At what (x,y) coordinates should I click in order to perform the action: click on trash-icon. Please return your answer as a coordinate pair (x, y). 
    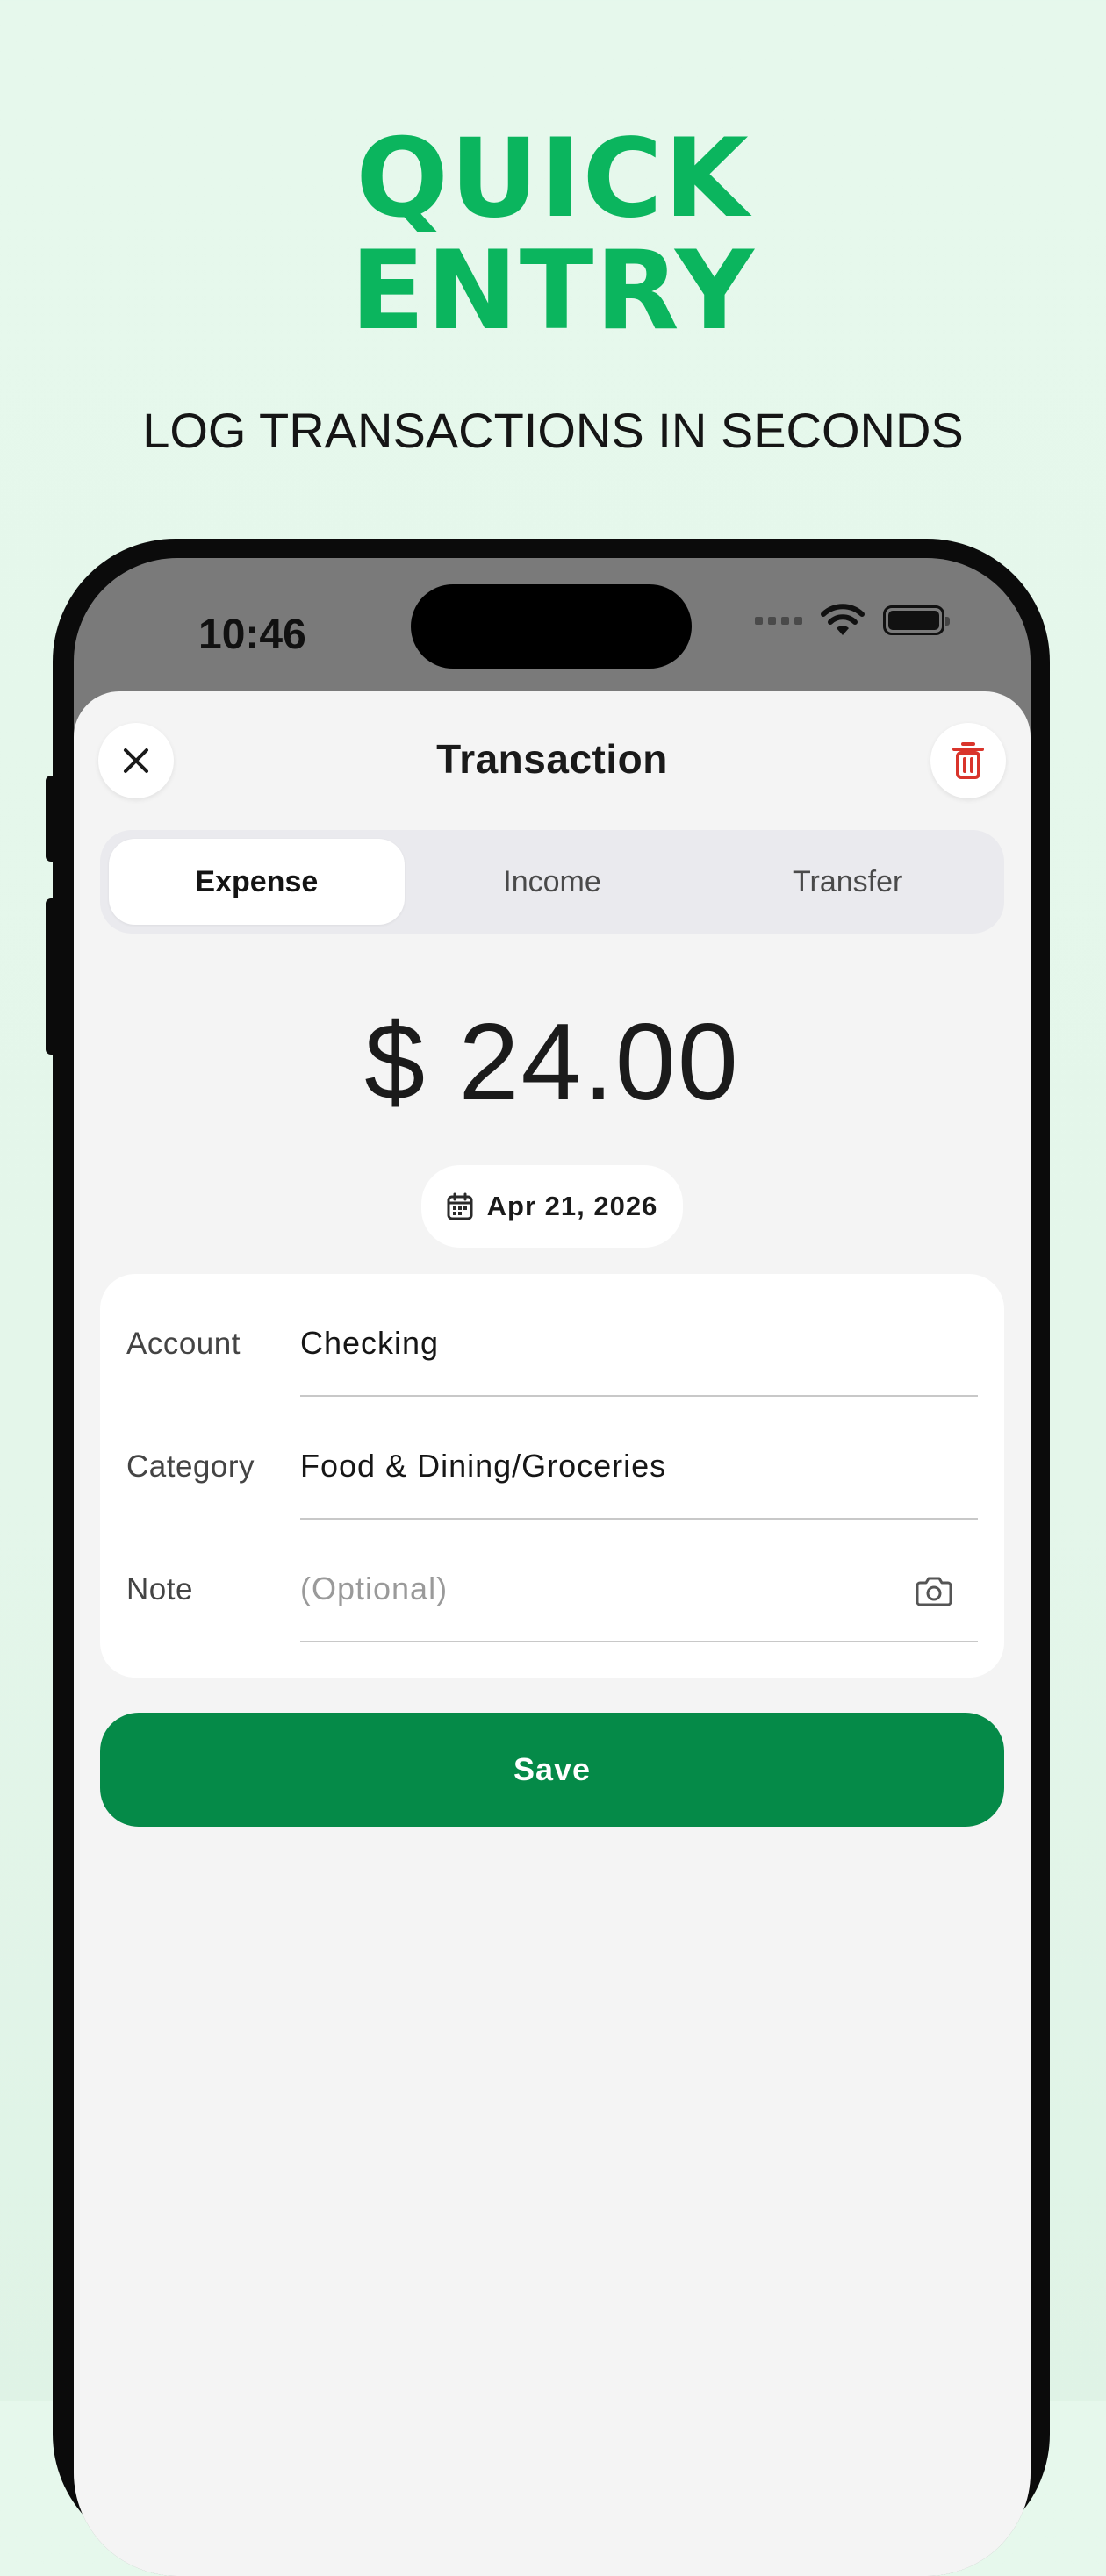
    Looking at the image, I should click on (968, 760).